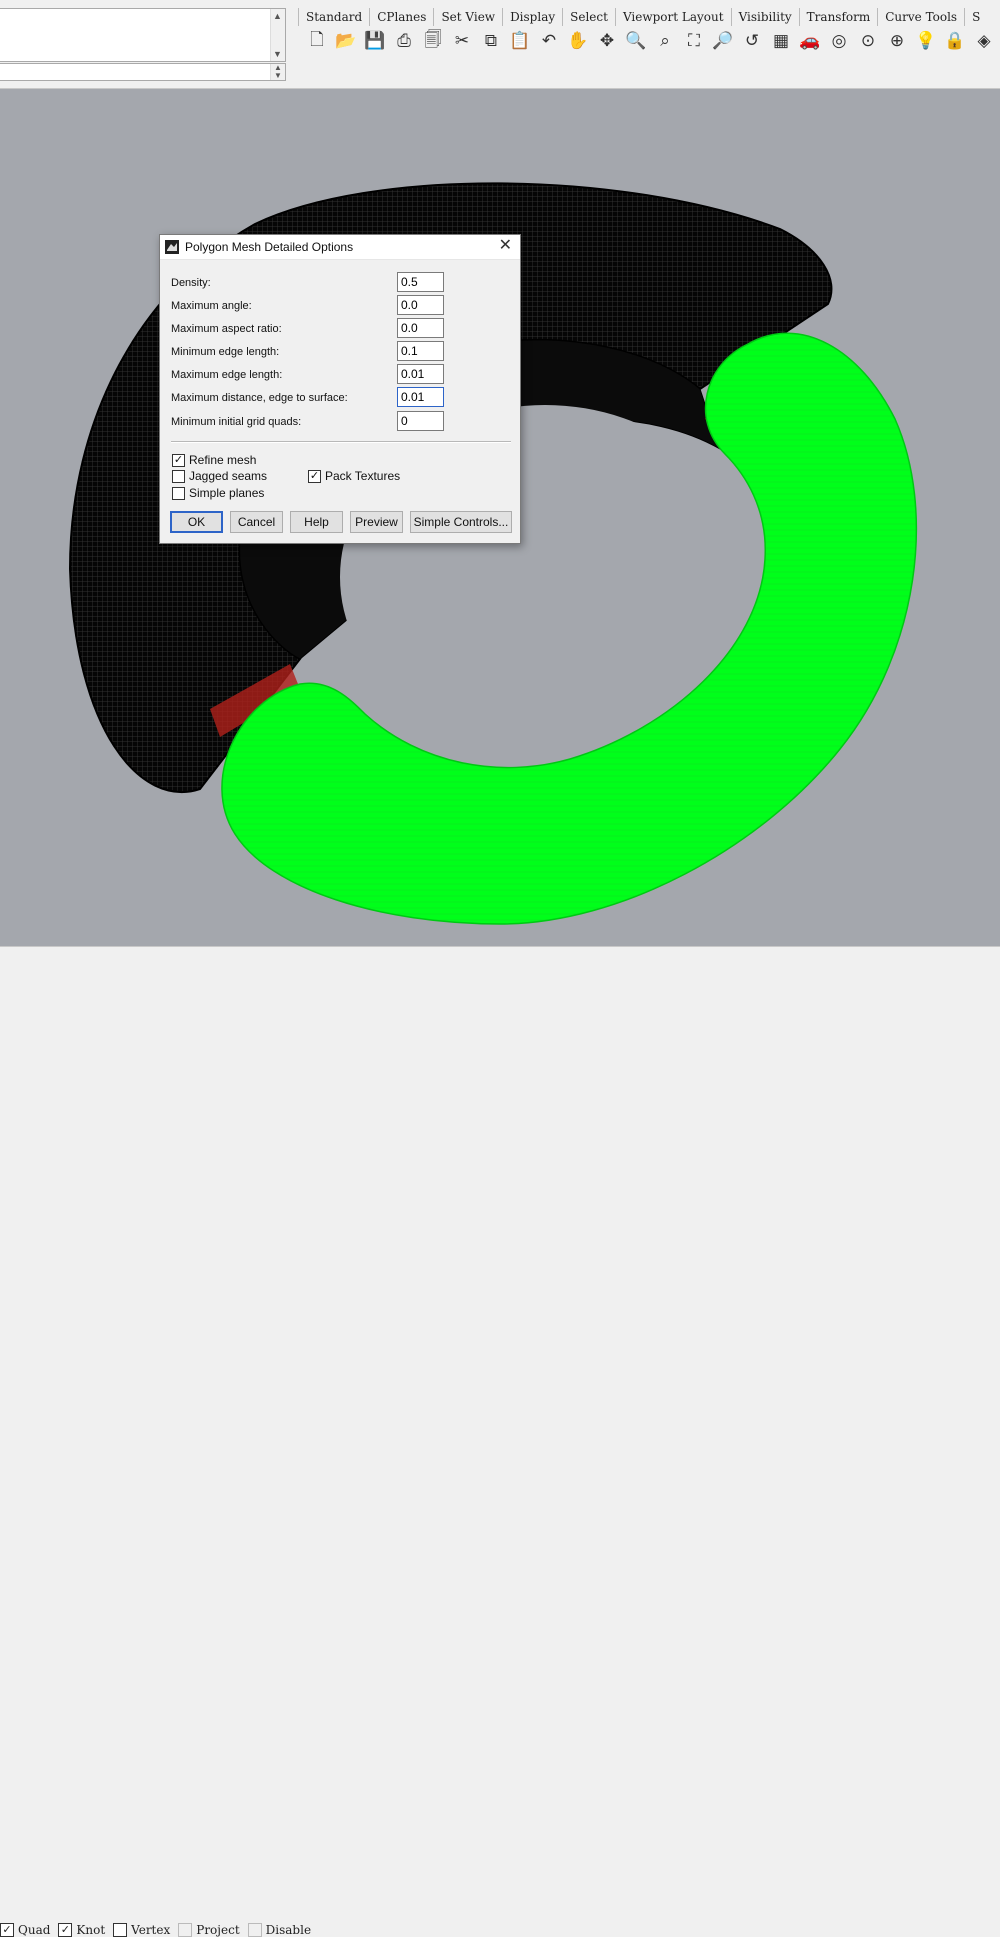 The width and height of the screenshot is (1000, 1937). Describe the element at coordinates (505, 246) in the screenshot. I see `close-icon: ✕` at that location.